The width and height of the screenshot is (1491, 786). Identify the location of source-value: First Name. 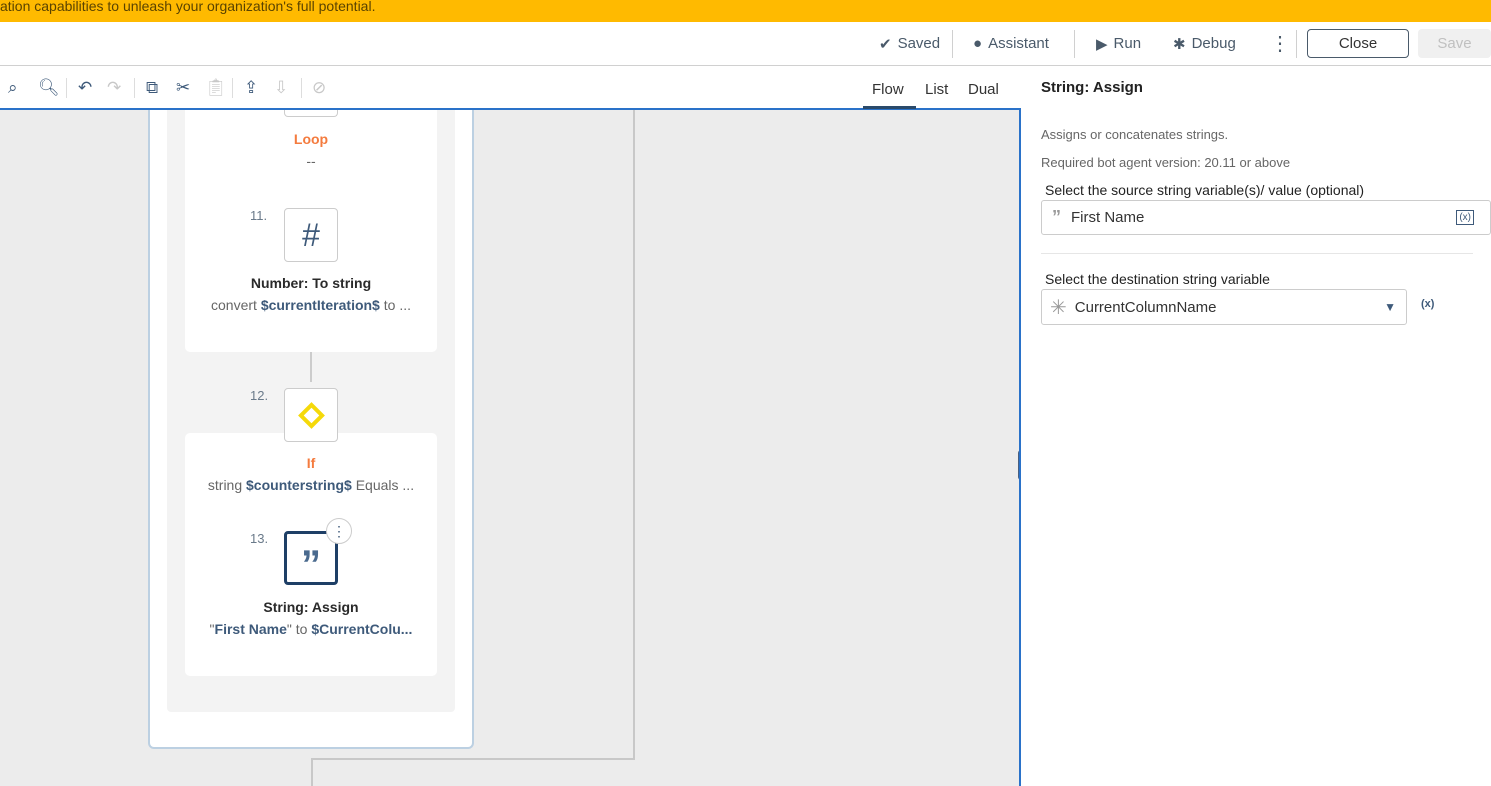
(1108, 217).